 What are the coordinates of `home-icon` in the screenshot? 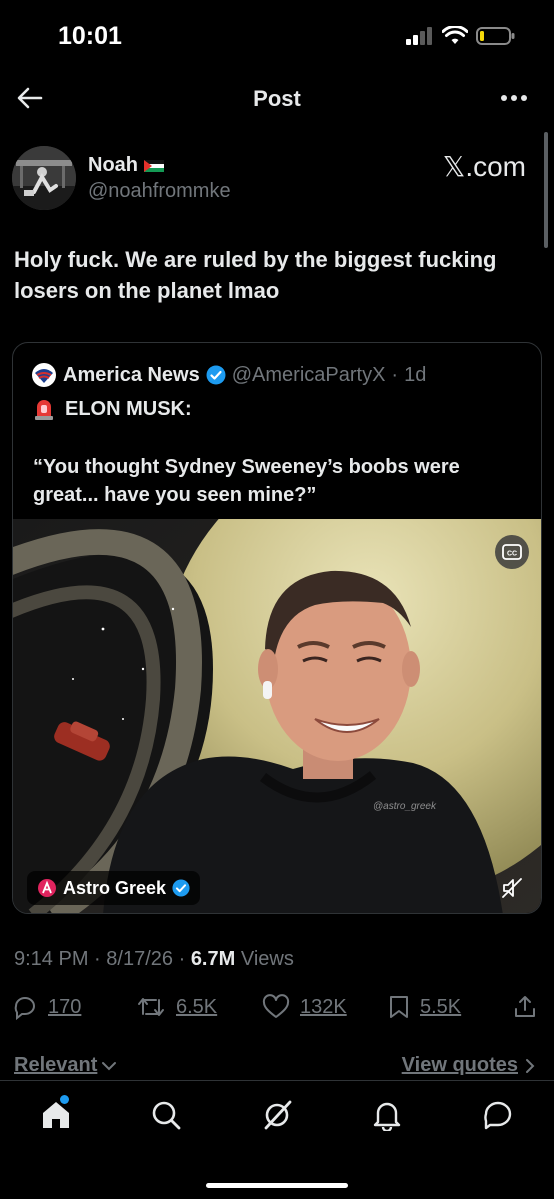 It's located at (56, 1115).